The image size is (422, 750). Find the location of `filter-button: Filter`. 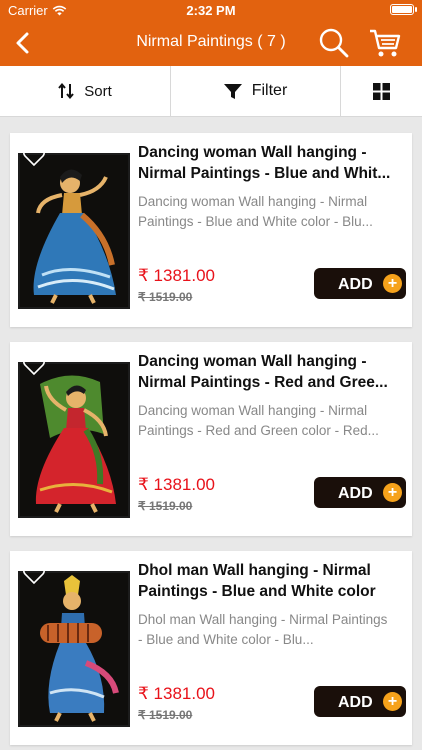

filter-button: Filter is located at coordinates (256, 91).